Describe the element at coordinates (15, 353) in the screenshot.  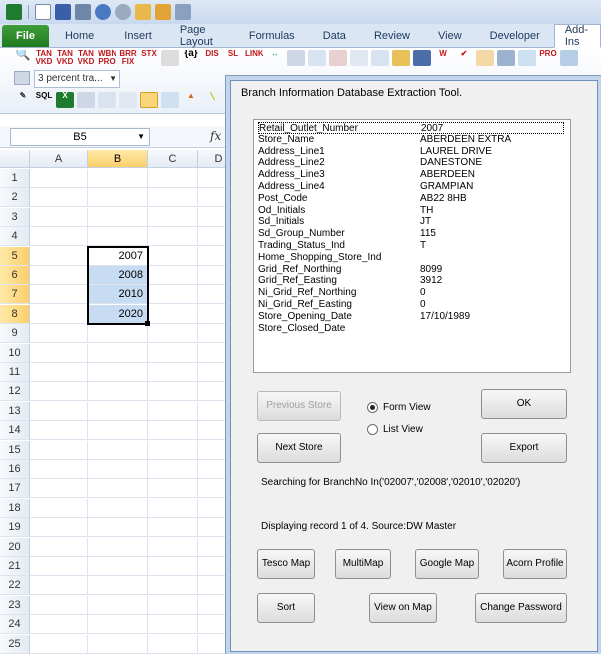
I see `row-header: 10` at that location.